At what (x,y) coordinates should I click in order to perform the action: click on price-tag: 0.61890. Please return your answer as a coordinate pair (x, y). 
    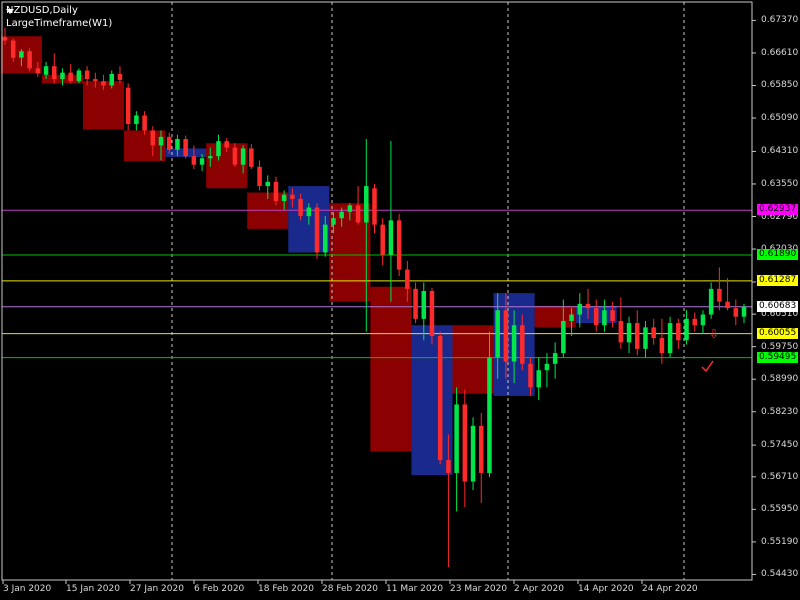
    Looking at the image, I should click on (778, 255).